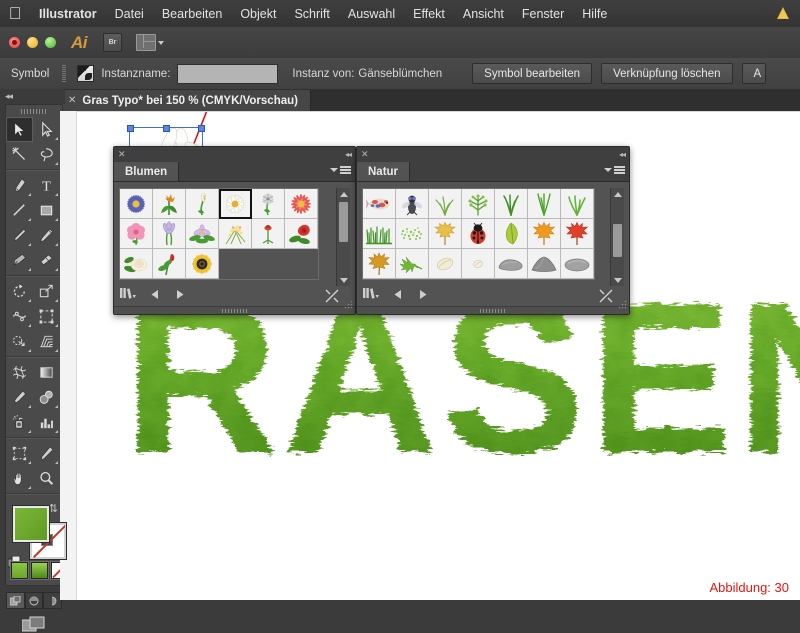 This screenshot has height=633, width=800. What do you see at coordinates (46, 478) in the screenshot?
I see `zoom-tool` at bounding box center [46, 478].